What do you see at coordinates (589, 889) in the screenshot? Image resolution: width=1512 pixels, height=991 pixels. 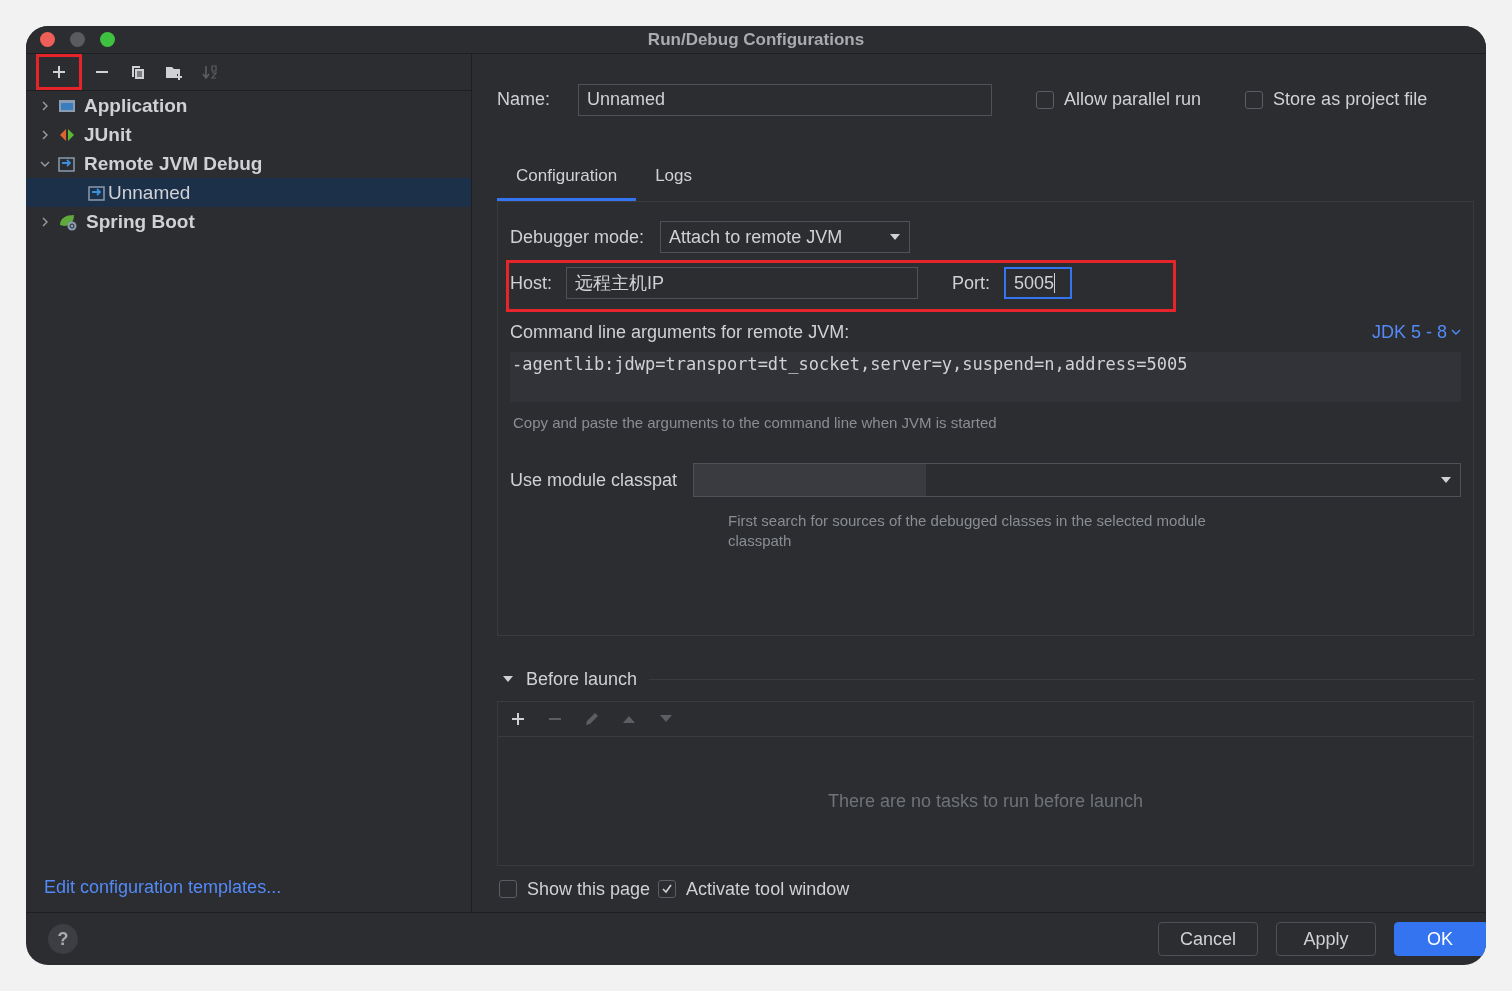 I see `checkbox-label: Show this page` at bounding box center [589, 889].